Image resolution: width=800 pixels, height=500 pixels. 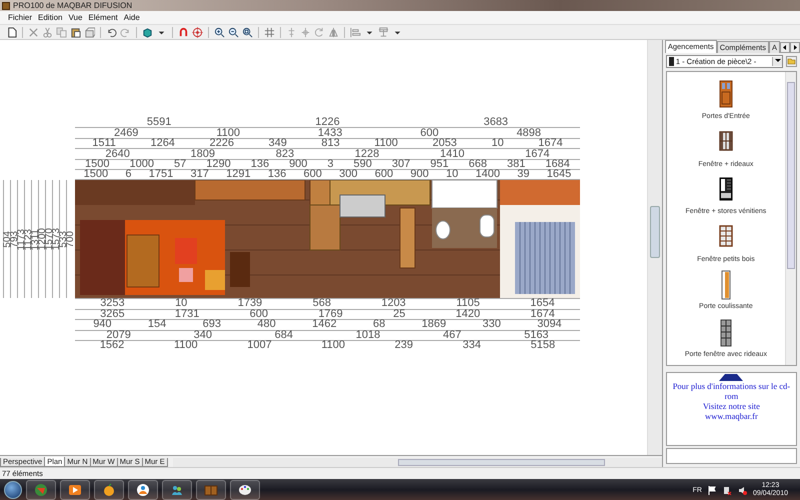 What do you see at coordinates (104, 143) in the screenshot?
I see `dimension-label: 1511` at bounding box center [104, 143].